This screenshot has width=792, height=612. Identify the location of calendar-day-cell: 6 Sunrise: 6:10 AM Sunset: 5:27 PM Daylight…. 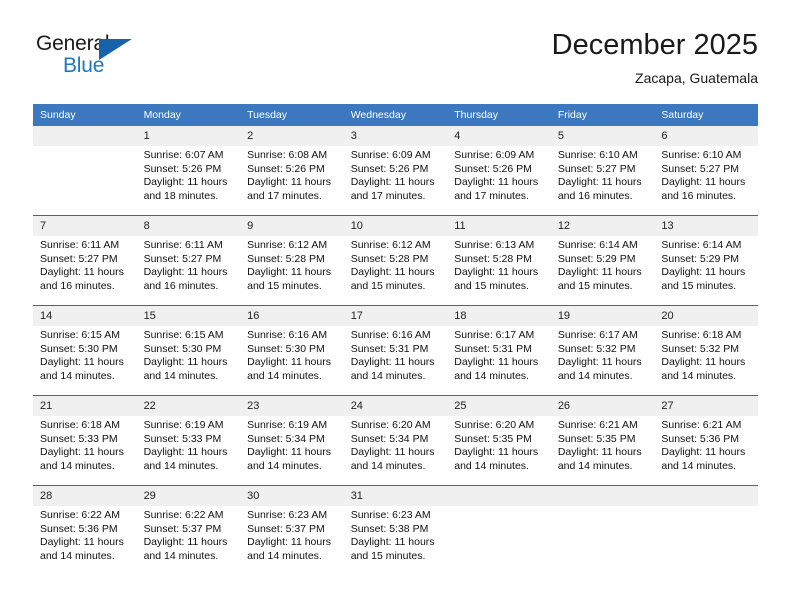
(706, 171).